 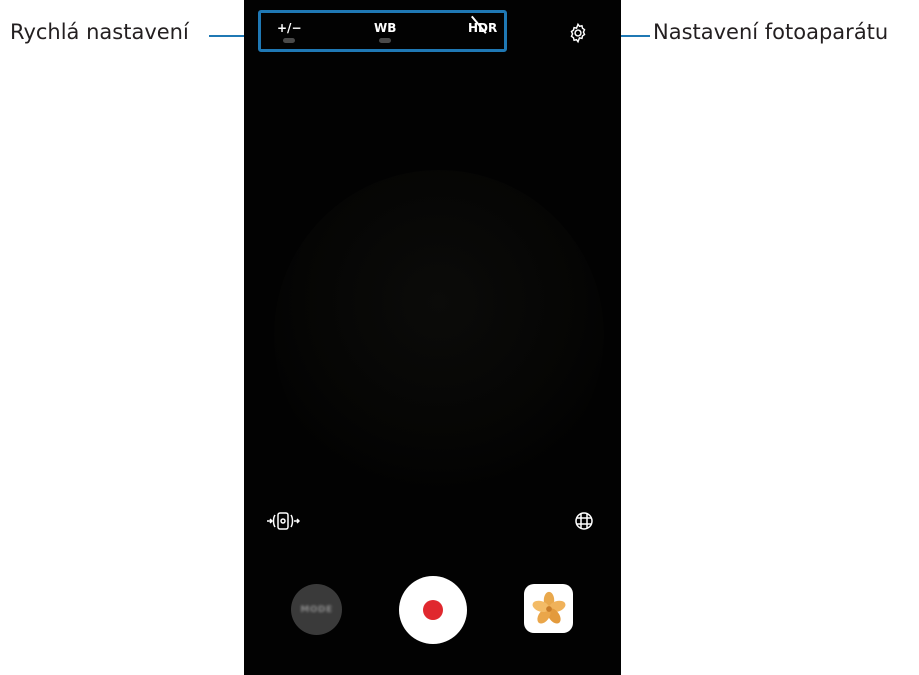 I want to click on flower-icon, so click(x=548, y=607).